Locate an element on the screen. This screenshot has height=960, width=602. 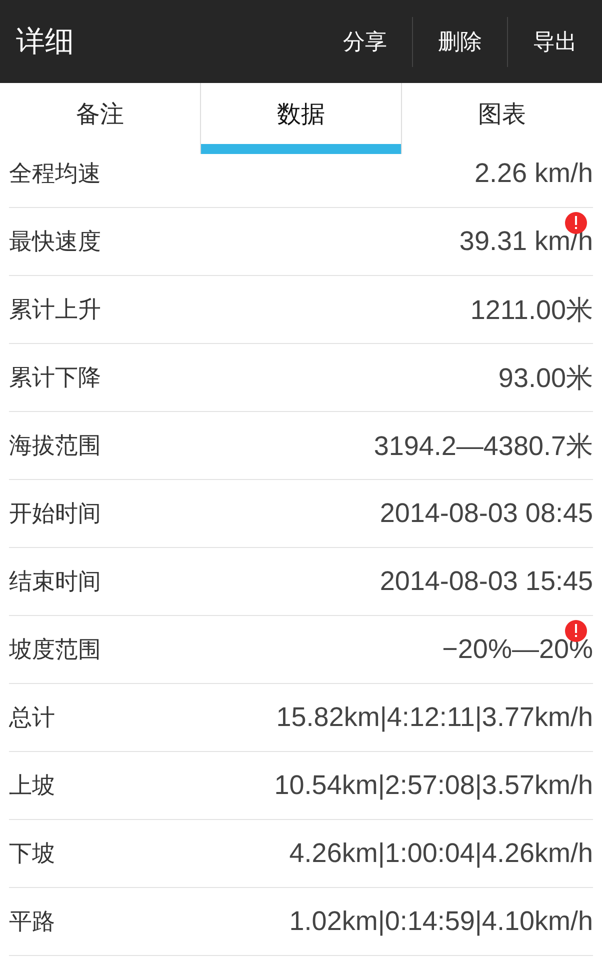
row-label: 坡度范围 is located at coordinates (55, 650).